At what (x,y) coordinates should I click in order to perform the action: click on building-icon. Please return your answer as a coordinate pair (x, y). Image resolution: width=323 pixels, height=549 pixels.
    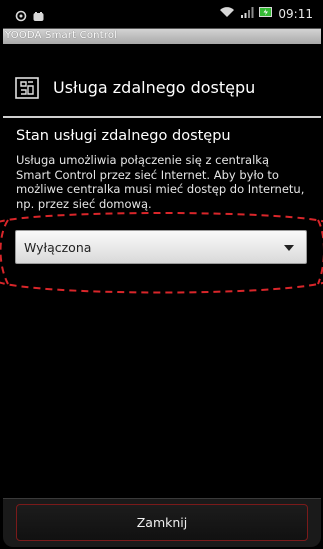
    Looking at the image, I should click on (27, 88).